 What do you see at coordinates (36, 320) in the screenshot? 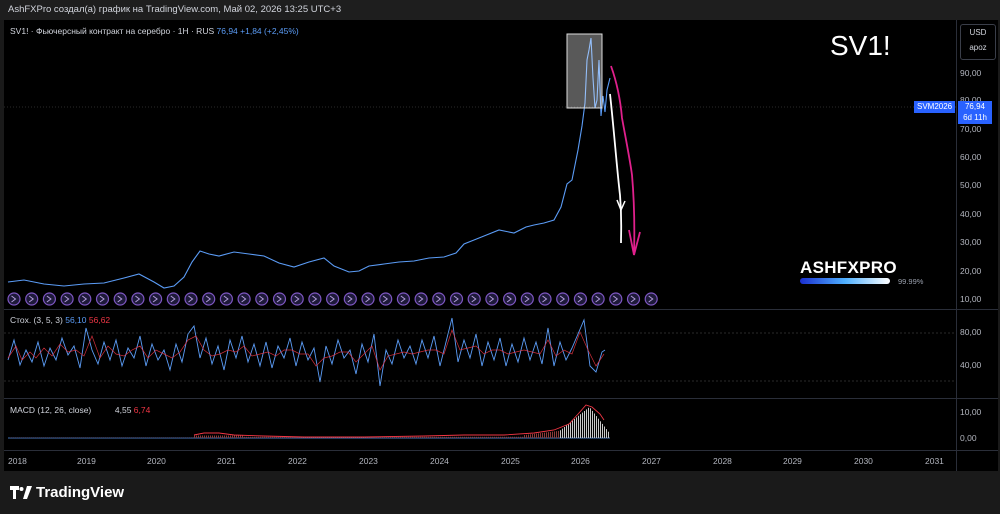
I see `stoch-label: Стох. (3, 5, 3)` at bounding box center [36, 320].